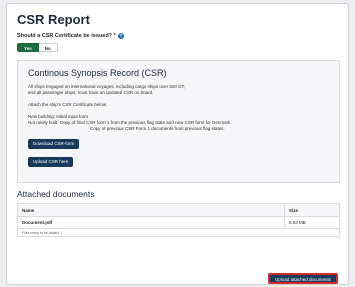  Describe the element at coordinates (302, 278) in the screenshot. I see `upload-attached-documents-button: Upload attached documents` at that location.